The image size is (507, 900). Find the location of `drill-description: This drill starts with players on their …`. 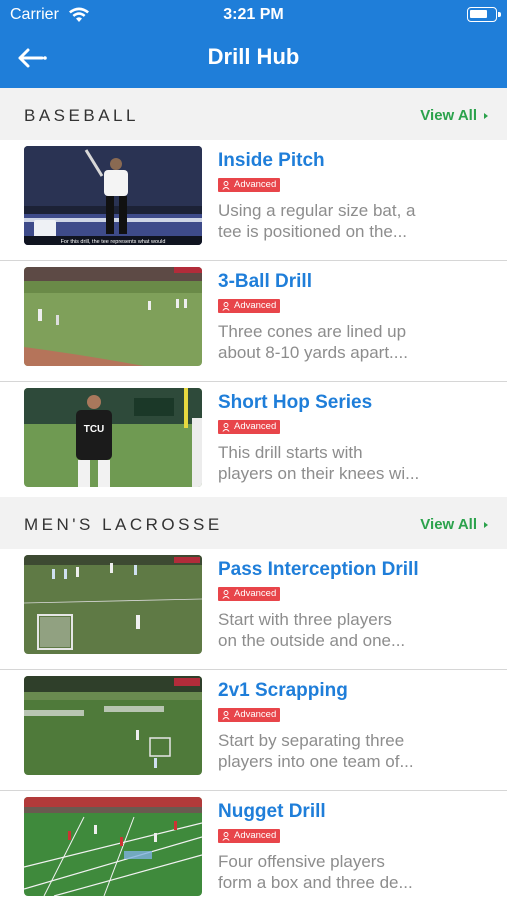

drill-description: This drill starts with players on their … is located at coordinates (343, 463).